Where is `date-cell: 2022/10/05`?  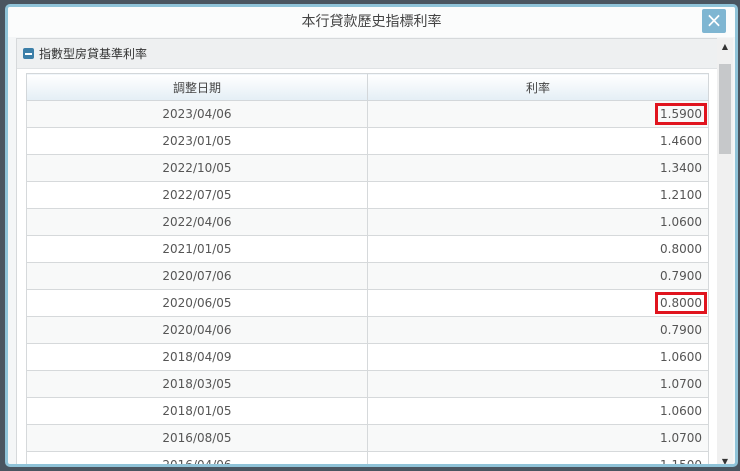 date-cell: 2022/10/05 is located at coordinates (197, 168).